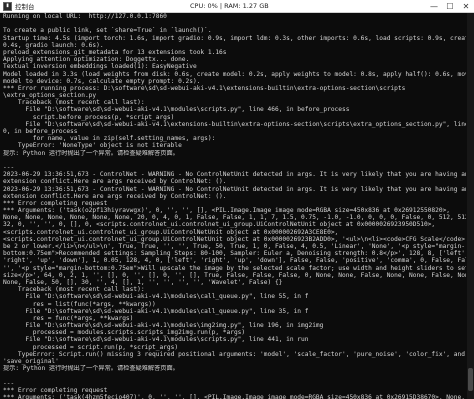 The height and width of the screenshot is (399, 474). Describe the element at coordinates (7, 6) in the screenshot. I see `console-app-icon: ▮` at that location.